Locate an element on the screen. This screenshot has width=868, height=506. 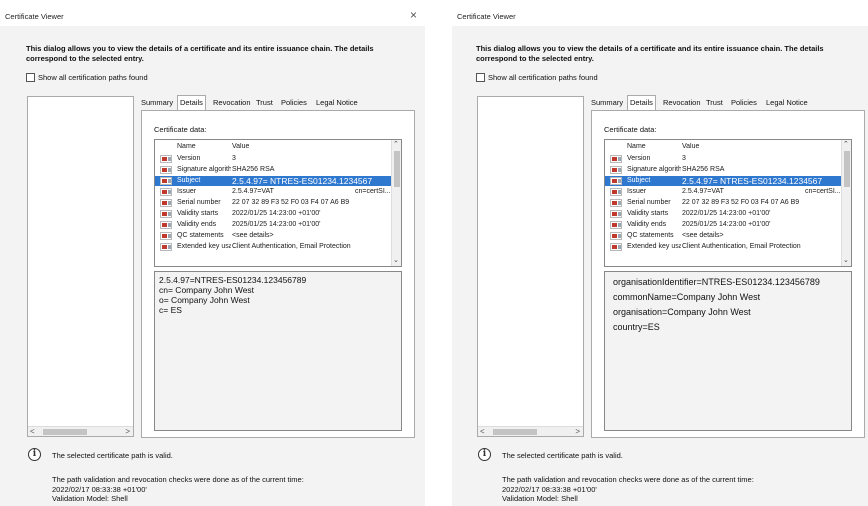
validation-model: Validation Model: Shell is located at coordinates (90, 498).